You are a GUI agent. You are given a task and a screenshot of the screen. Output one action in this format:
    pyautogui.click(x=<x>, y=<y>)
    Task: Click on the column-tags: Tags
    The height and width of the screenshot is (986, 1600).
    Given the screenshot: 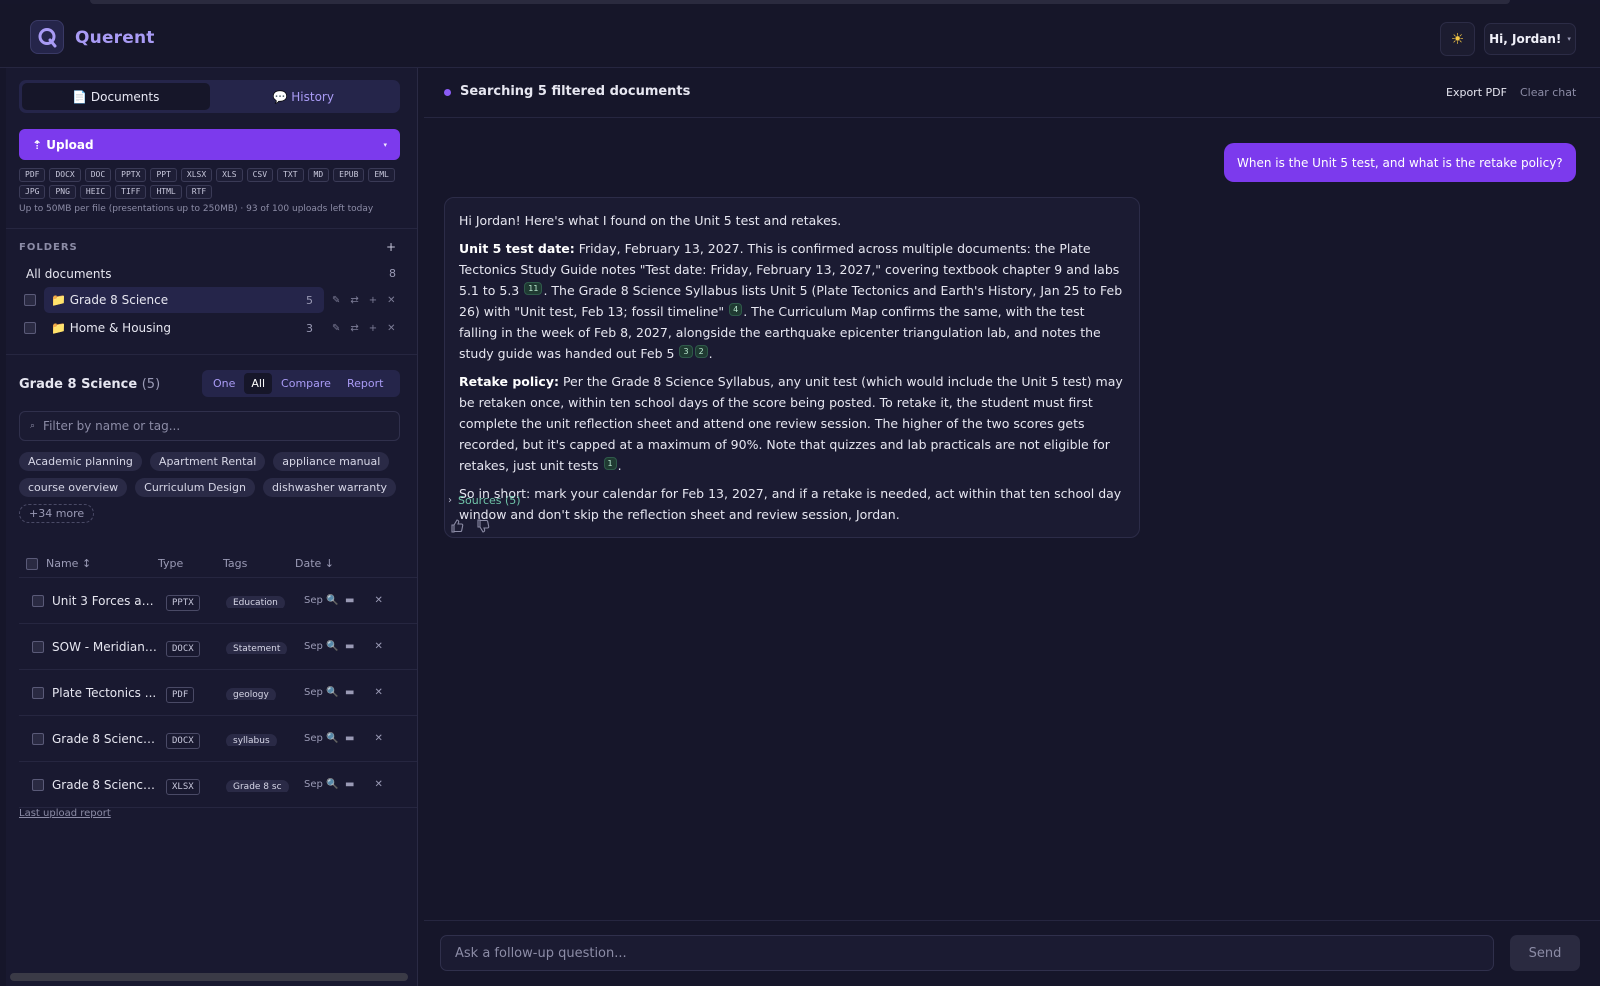 What is the action you would take?
    pyautogui.click(x=259, y=563)
    